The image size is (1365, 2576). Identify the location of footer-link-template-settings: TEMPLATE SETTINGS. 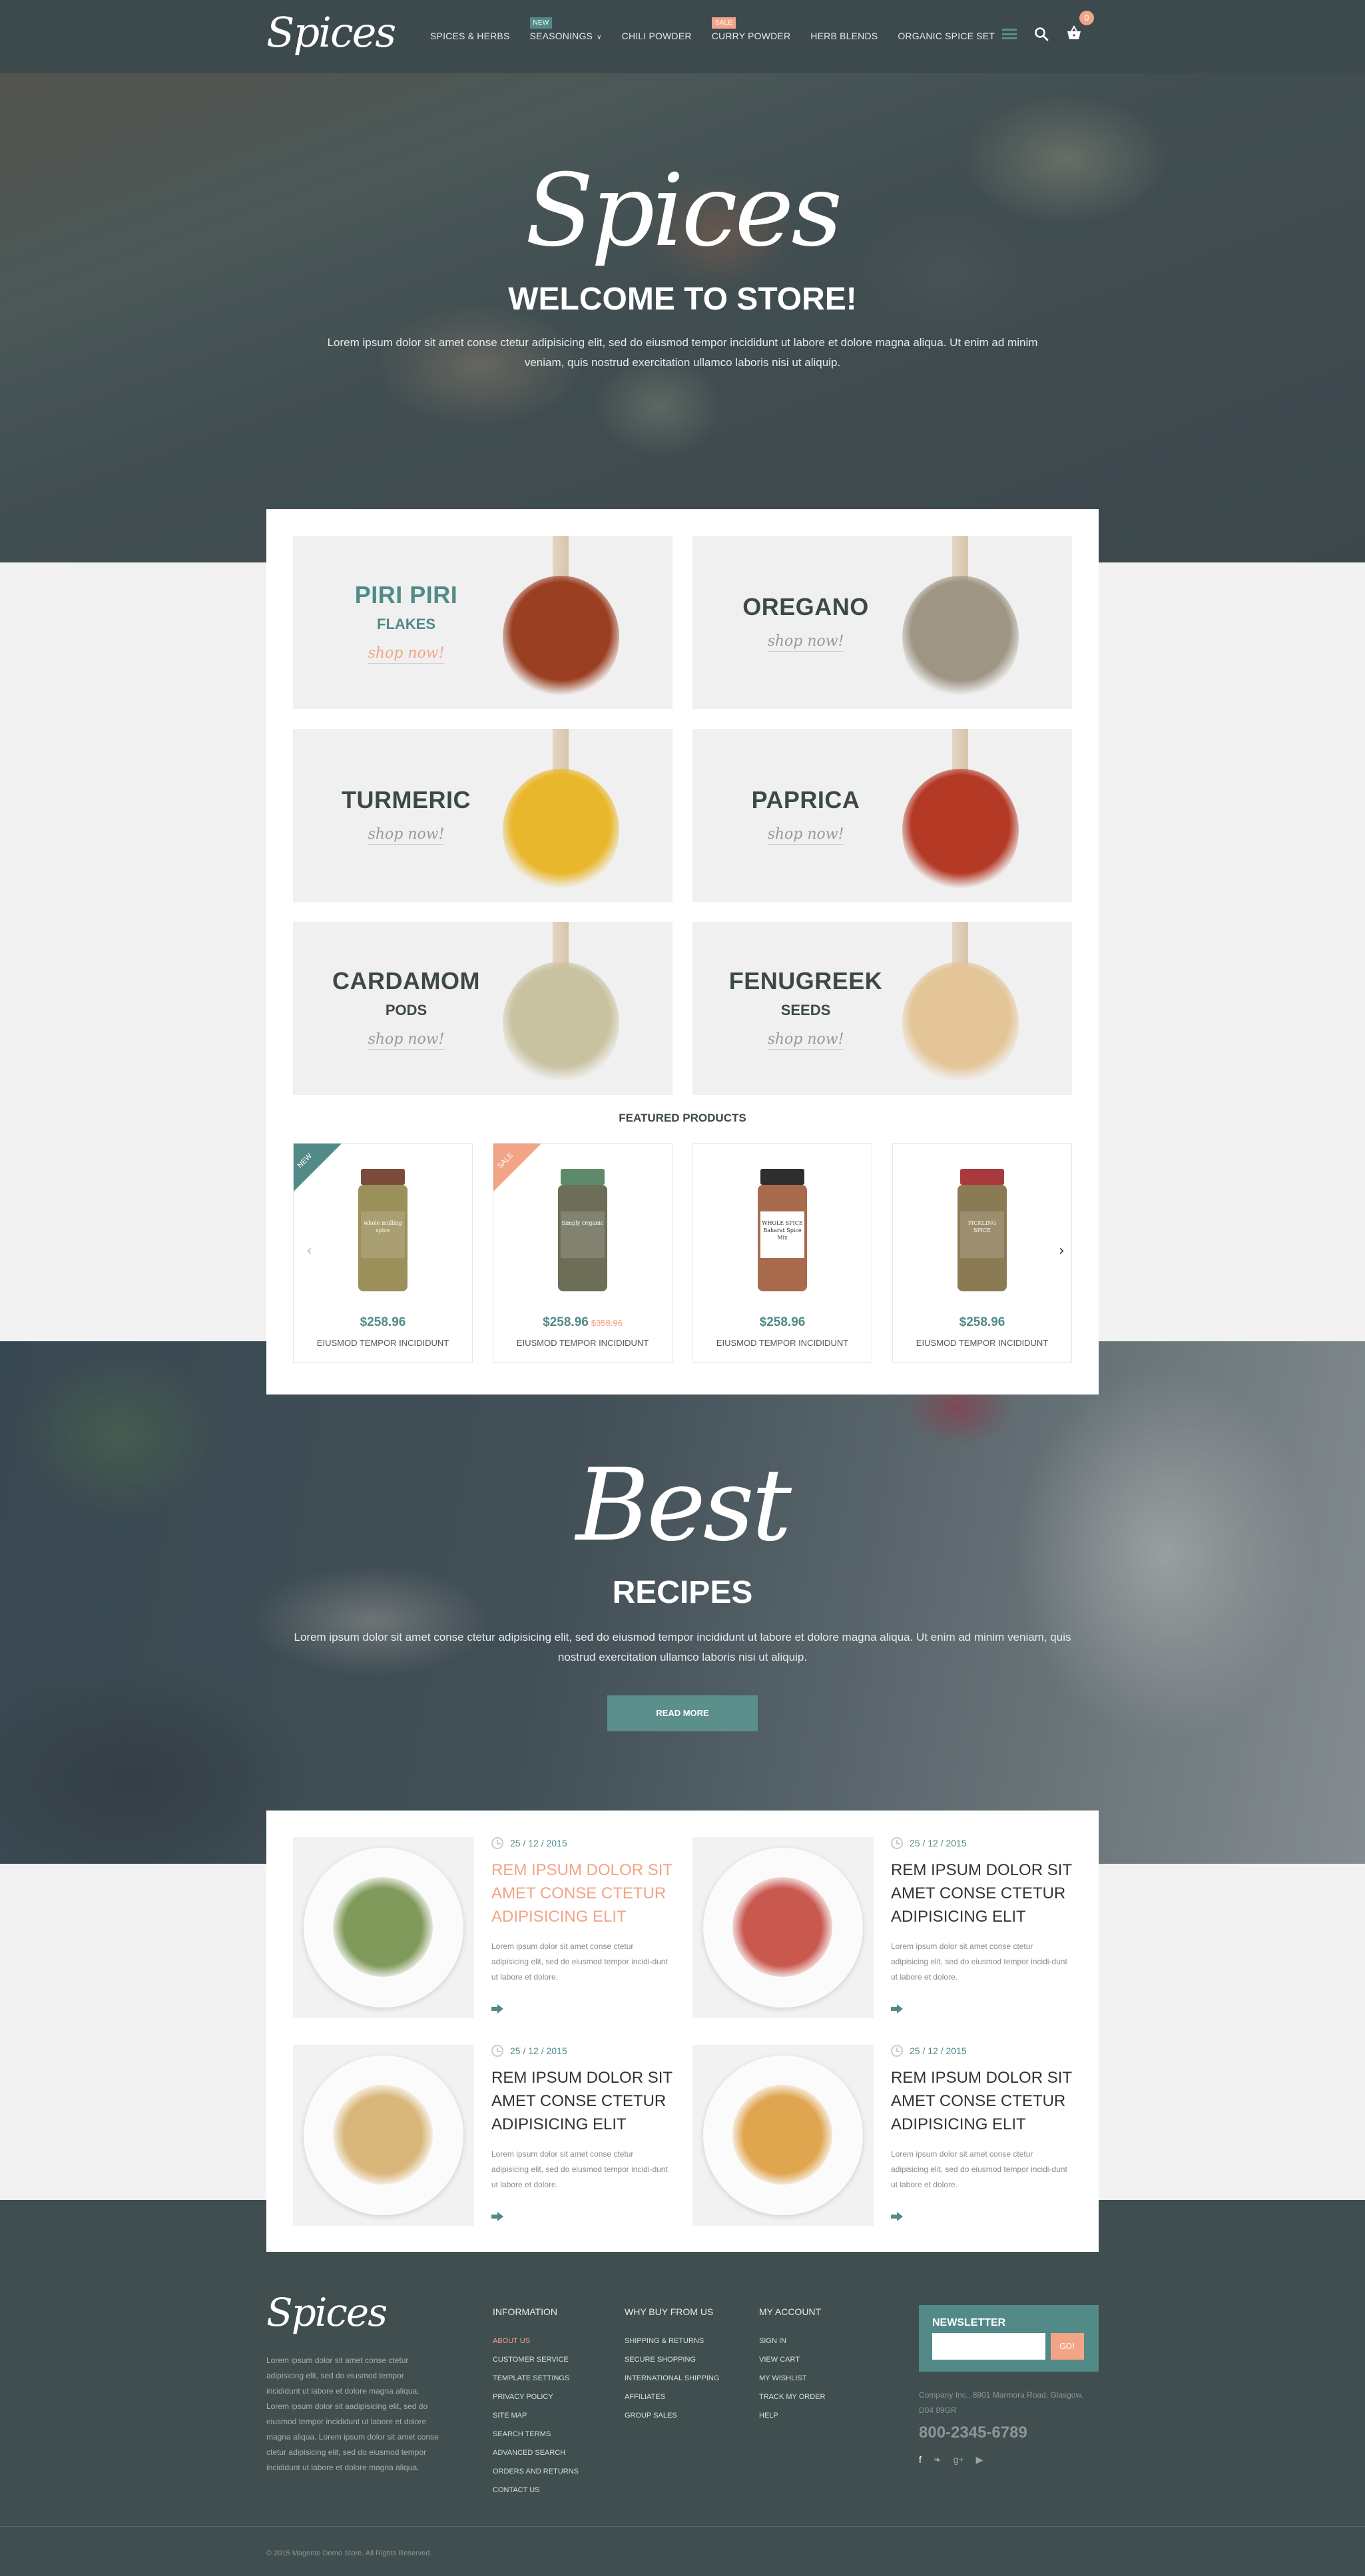
(536, 2378).